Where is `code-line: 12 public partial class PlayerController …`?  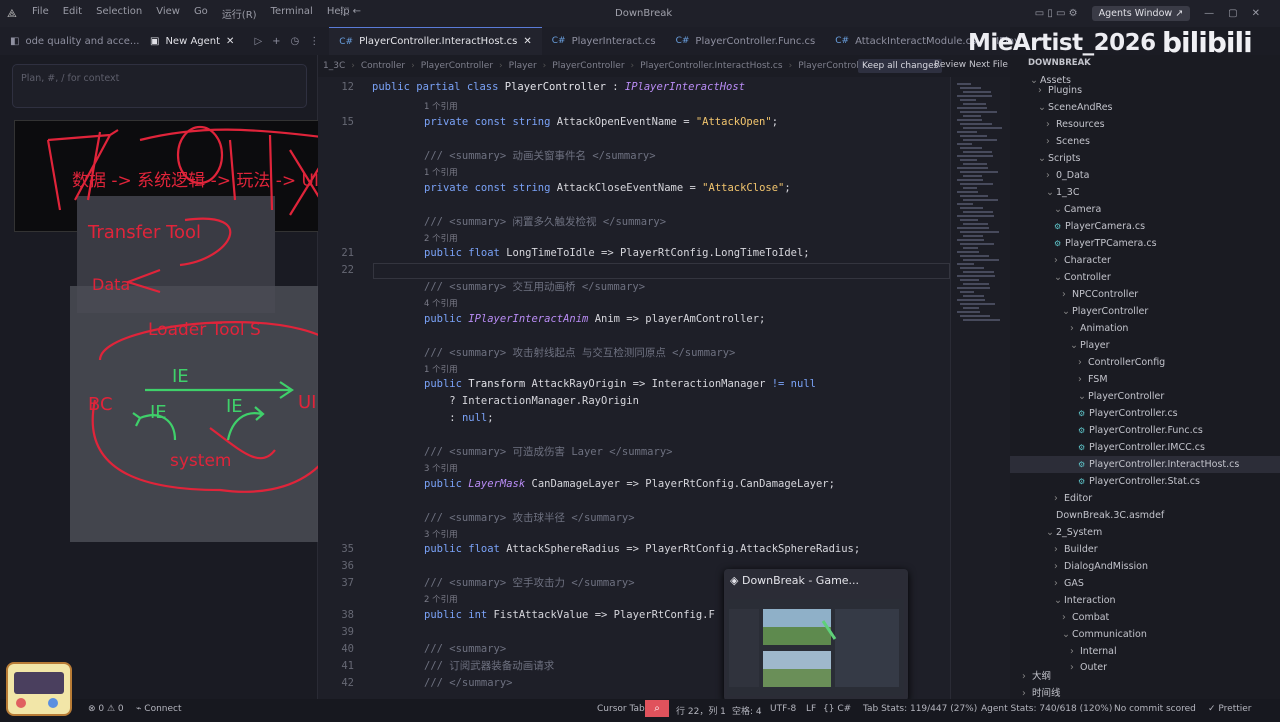 code-line: 12 public partial class PlayerController … is located at coordinates (634, 87).